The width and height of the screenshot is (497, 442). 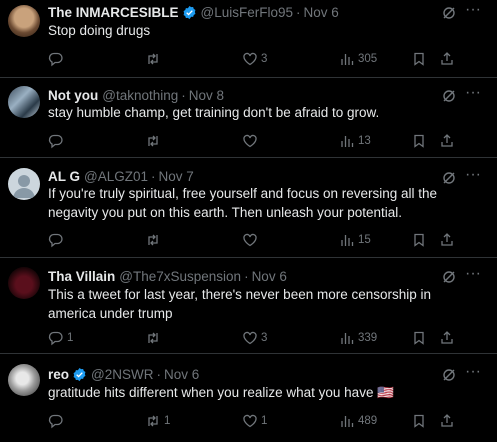 I want to click on views-button: 489, so click(x=358, y=421).